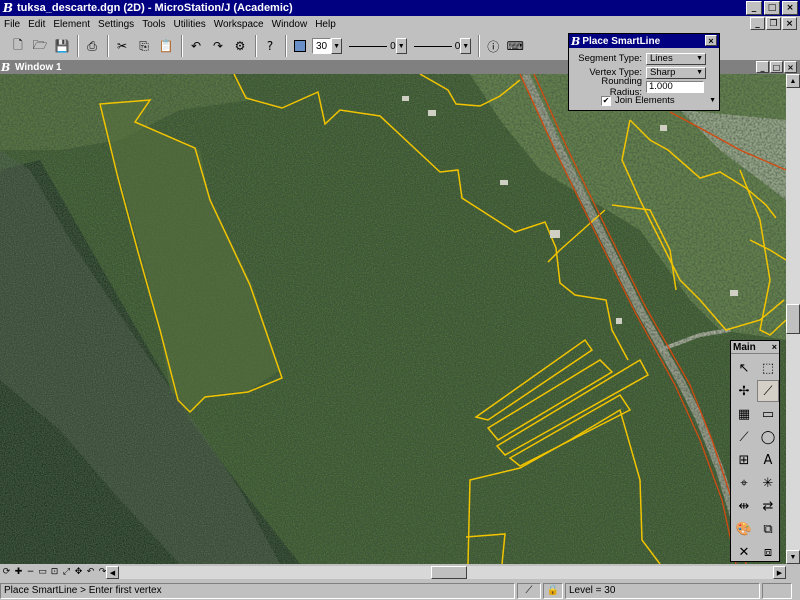  I want to click on menu-tools: Tools, so click(153, 24).